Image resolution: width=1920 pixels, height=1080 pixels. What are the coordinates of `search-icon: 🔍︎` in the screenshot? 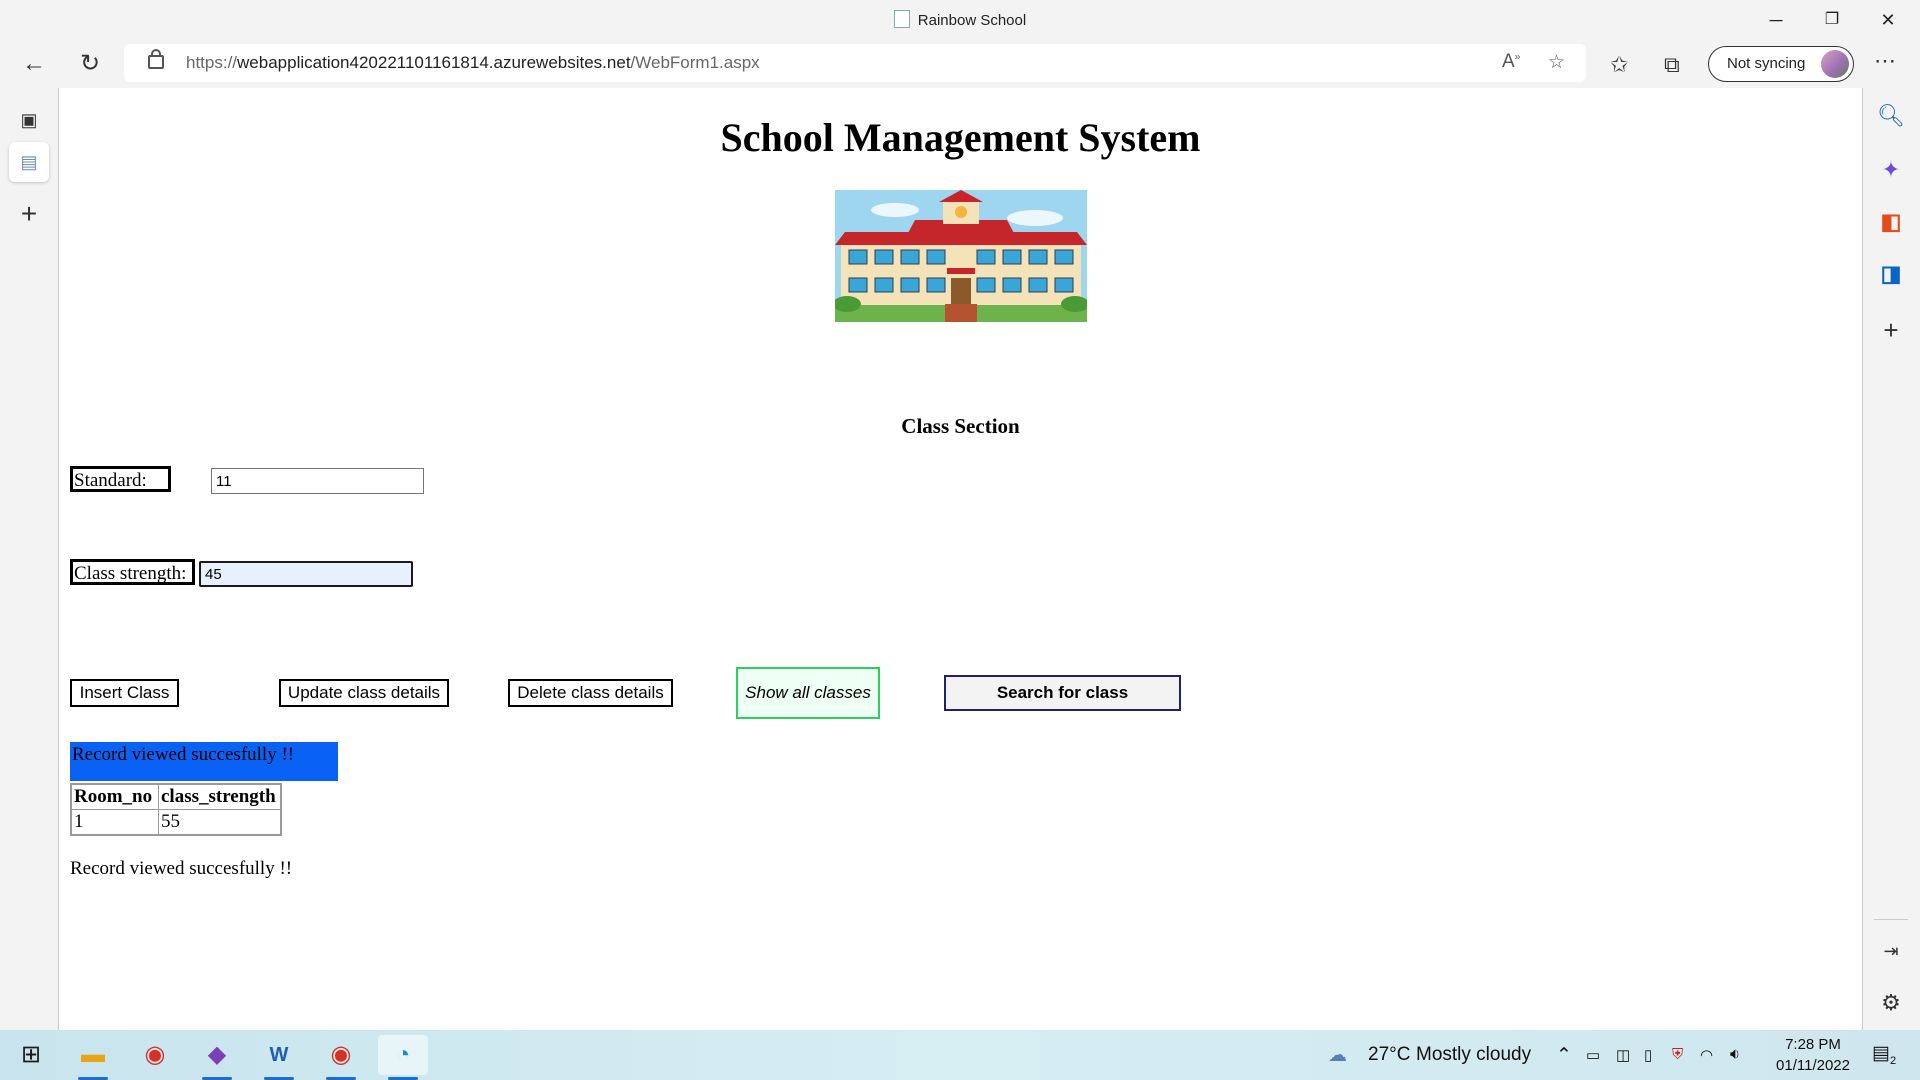 It's located at (1891, 116).